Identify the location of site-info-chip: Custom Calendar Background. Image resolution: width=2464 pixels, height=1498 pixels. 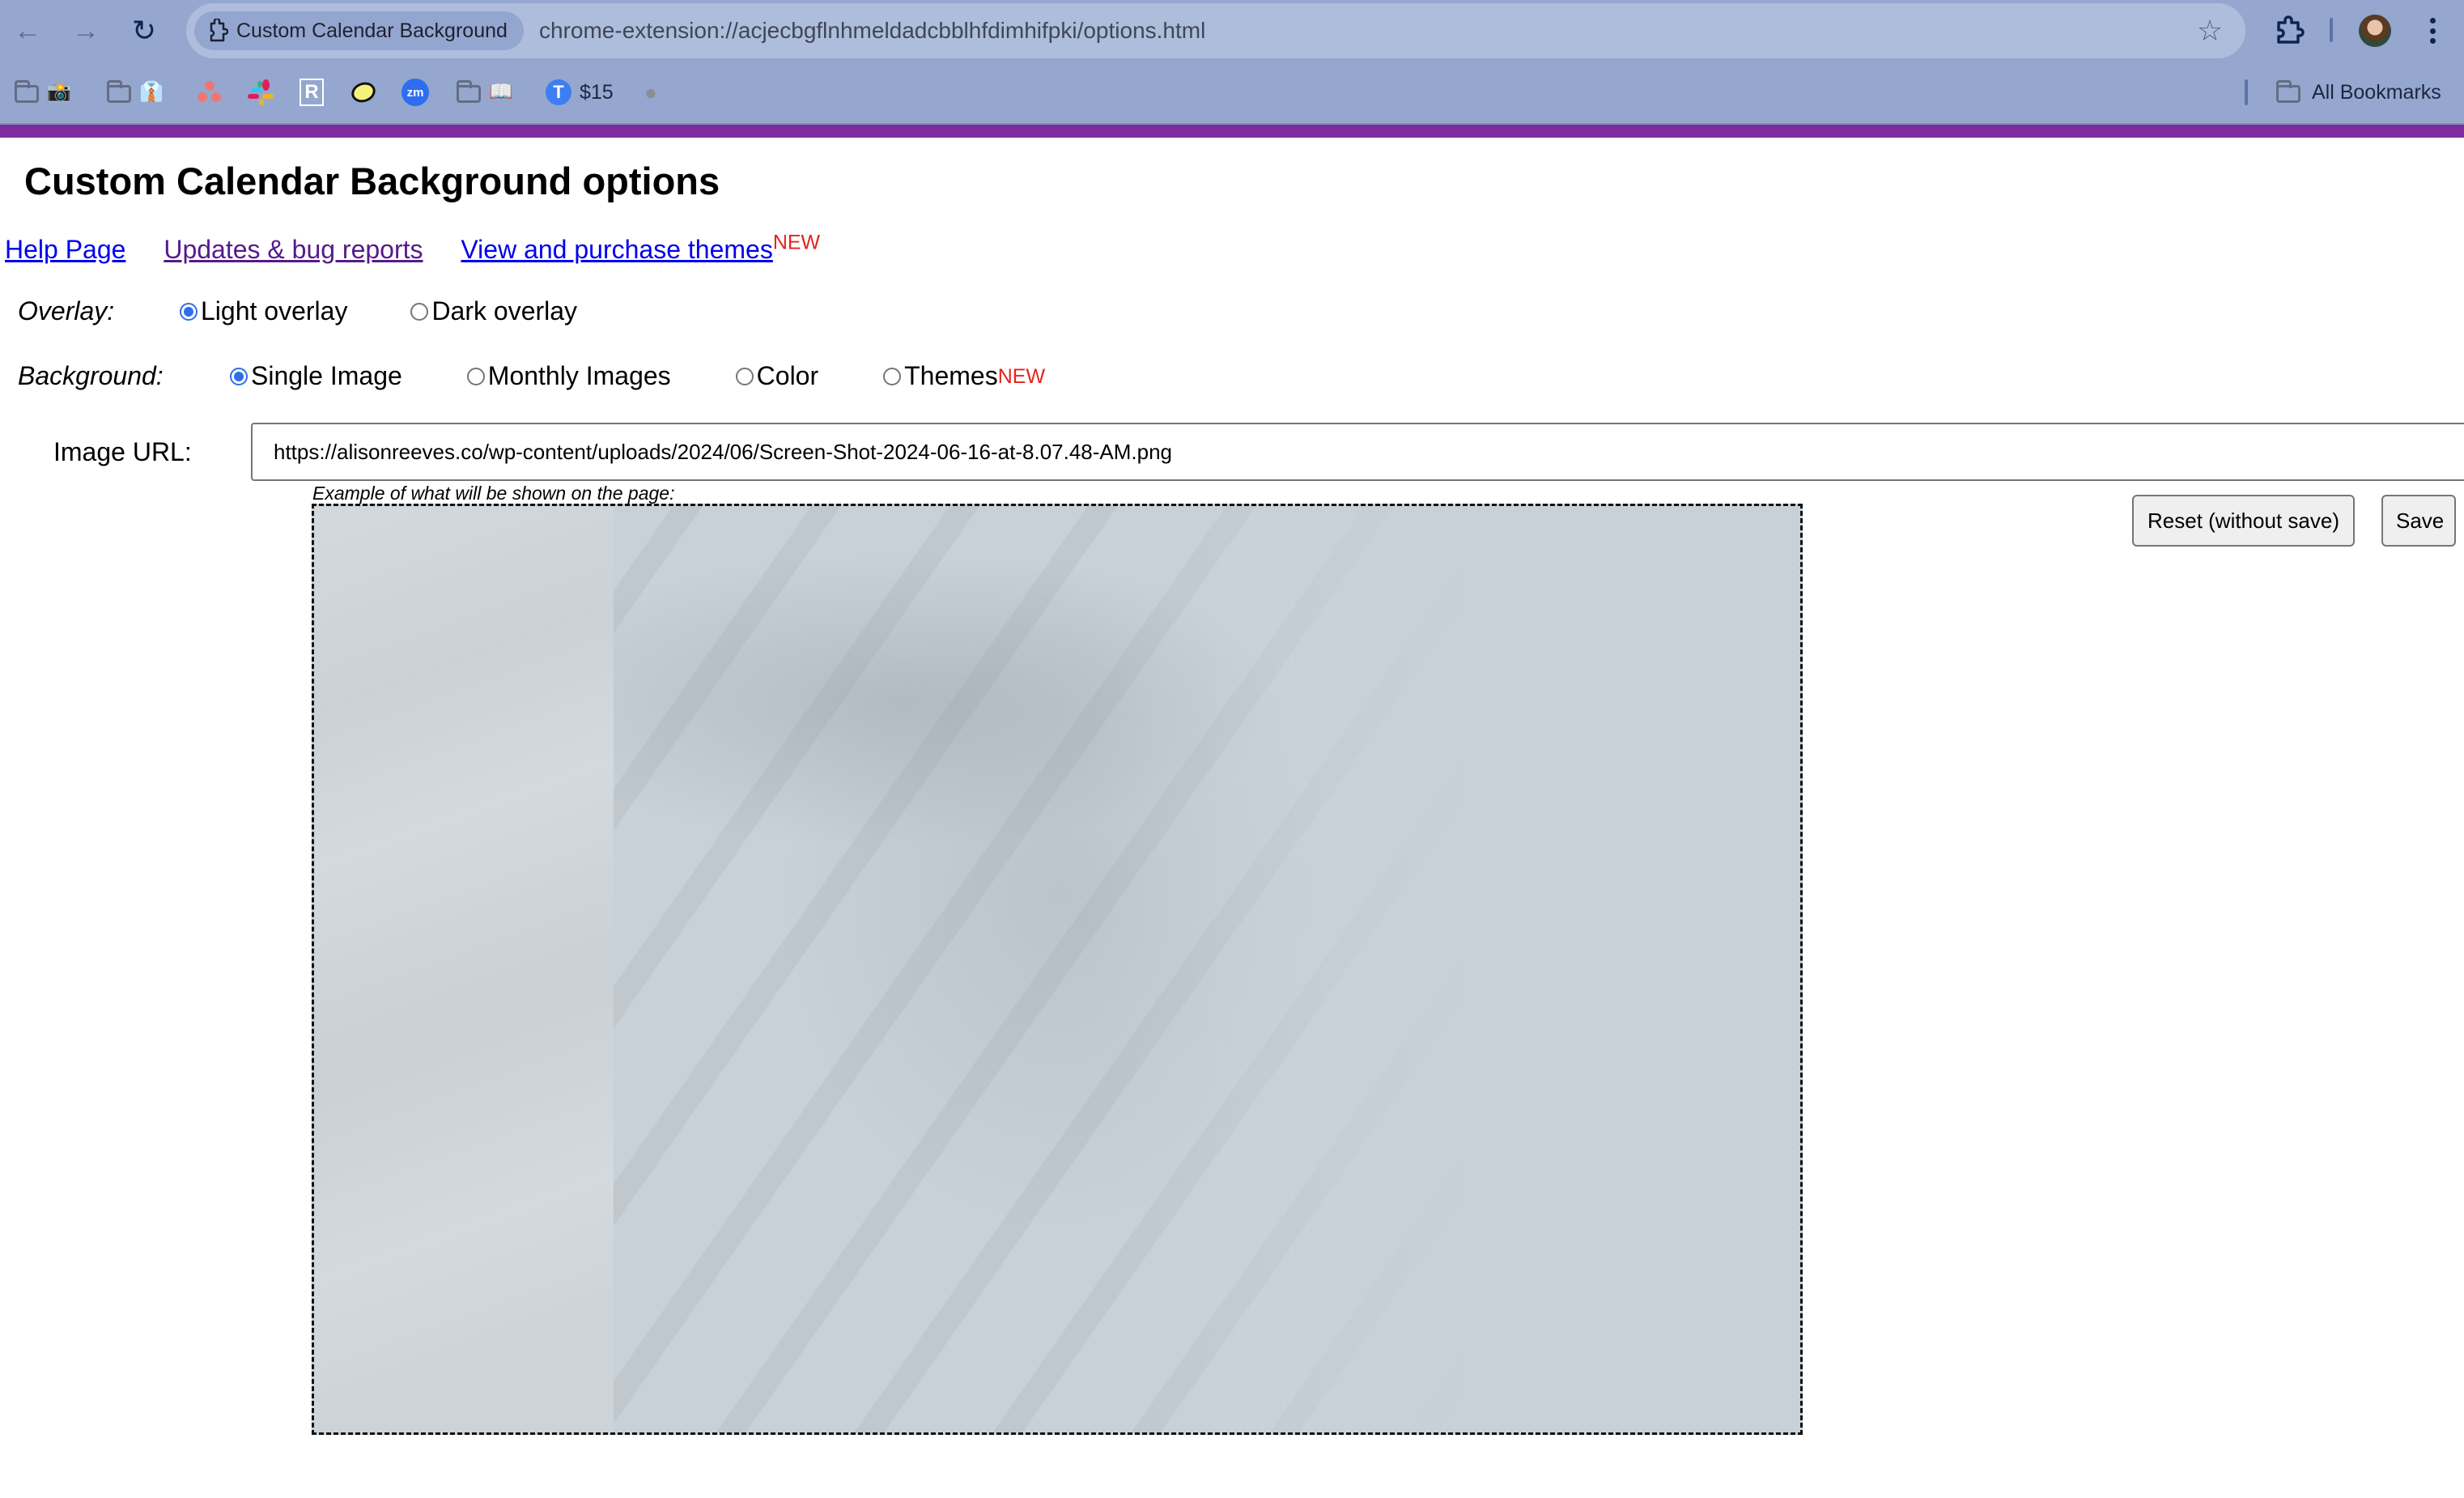
(359, 30).